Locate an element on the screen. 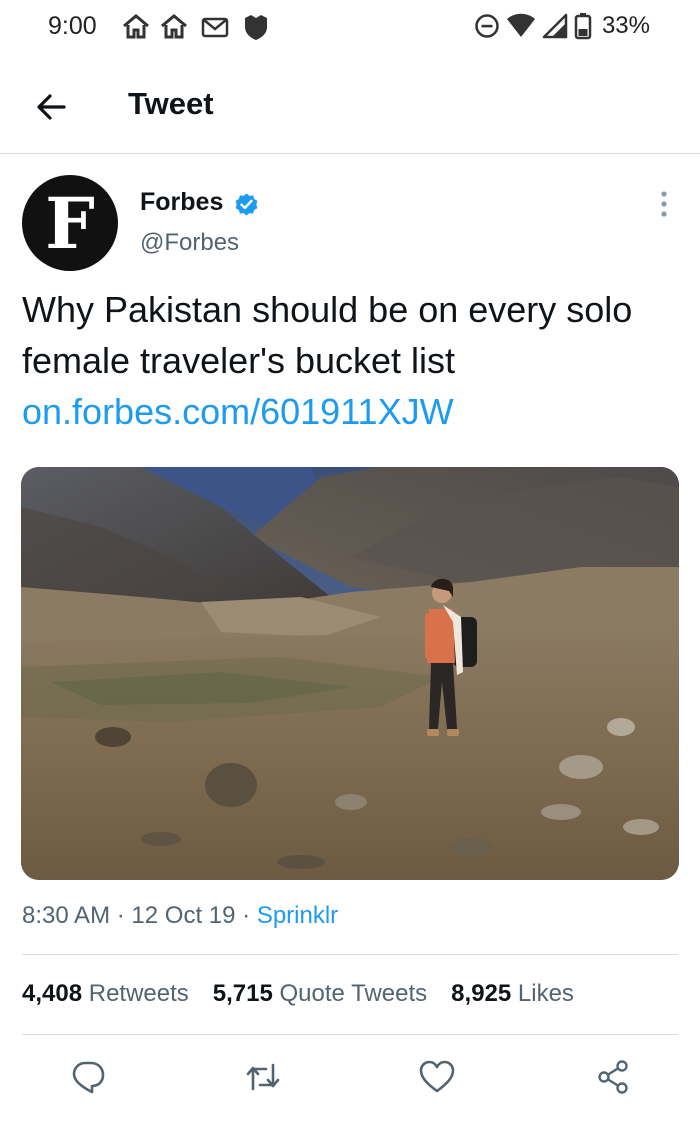  gmail-icon is located at coordinates (215, 27).